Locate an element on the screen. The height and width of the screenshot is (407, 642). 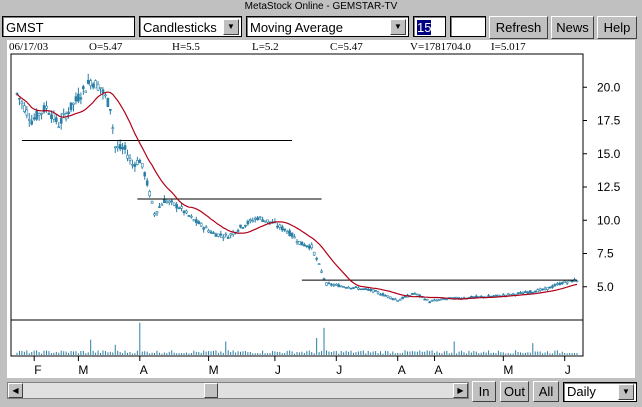
news-button: News is located at coordinates (572, 27).